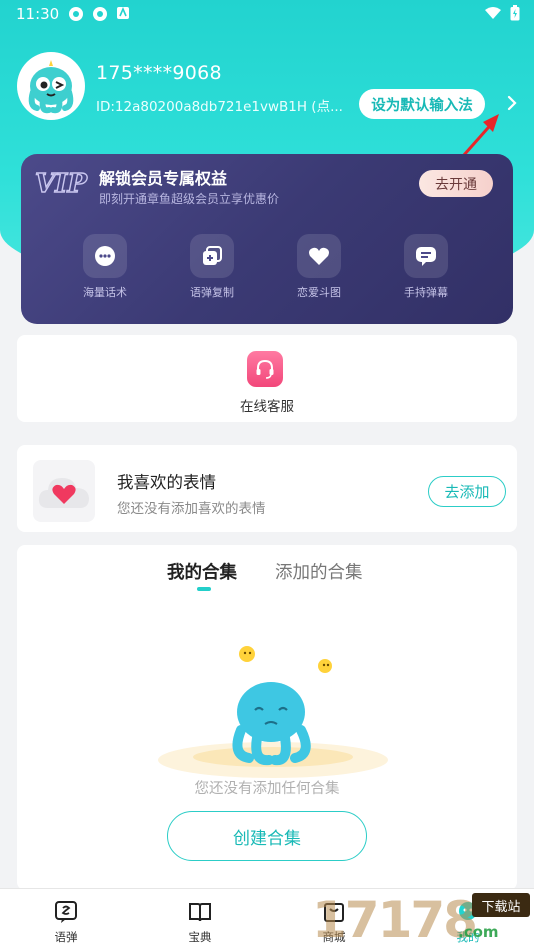 The image size is (534, 950). What do you see at coordinates (159, 73) in the screenshot?
I see `user-phone: 175****9068` at bounding box center [159, 73].